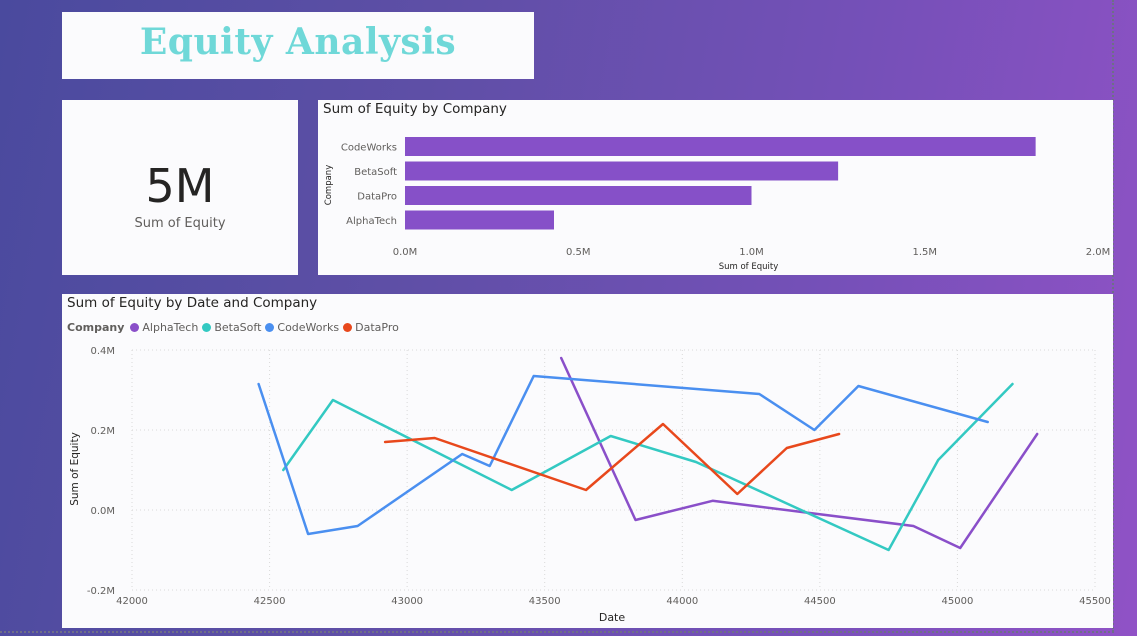 The height and width of the screenshot is (636, 1137). I want to click on category-label-datapro: DataPro, so click(377, 197).